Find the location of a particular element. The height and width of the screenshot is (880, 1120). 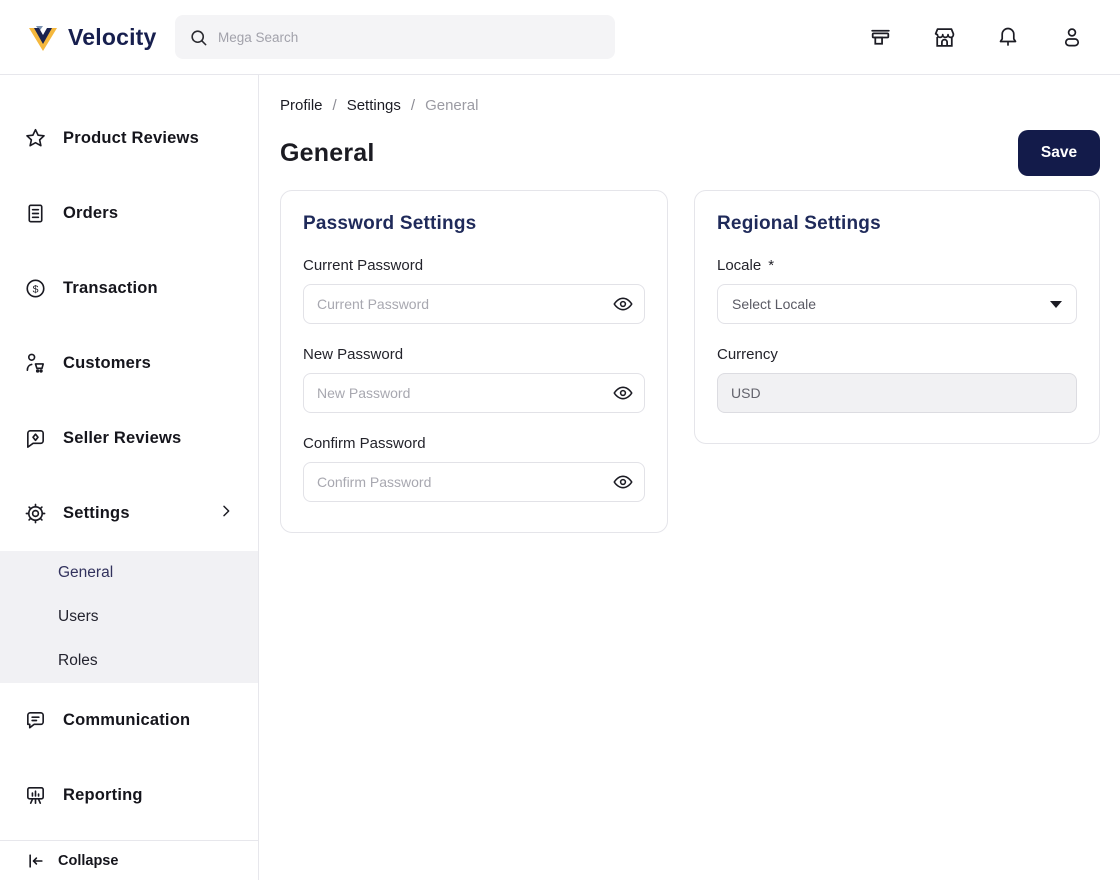

chevron-right-icon is located at coordinates (226, 513).